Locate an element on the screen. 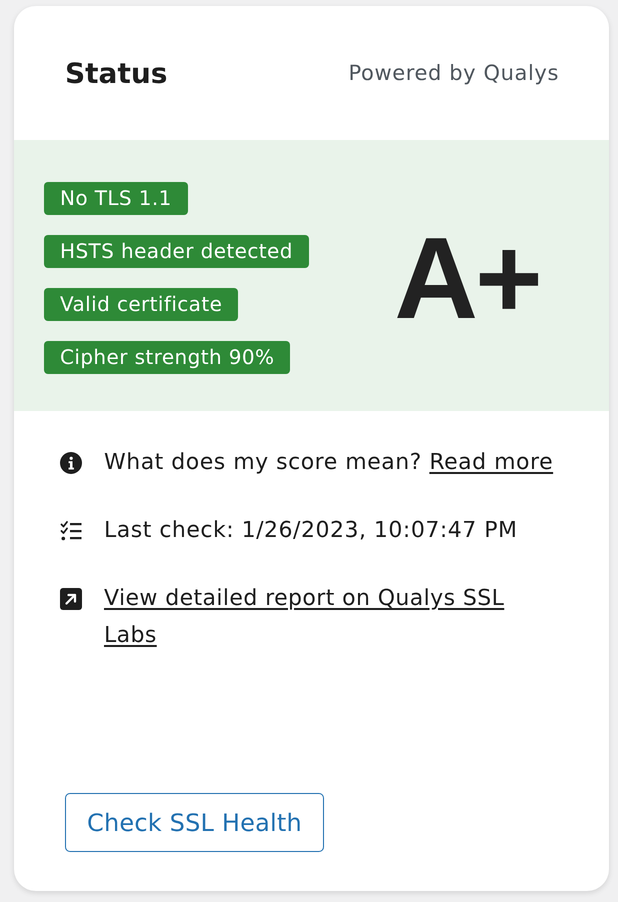  checklist-icon is located at coordinates (71, 531).